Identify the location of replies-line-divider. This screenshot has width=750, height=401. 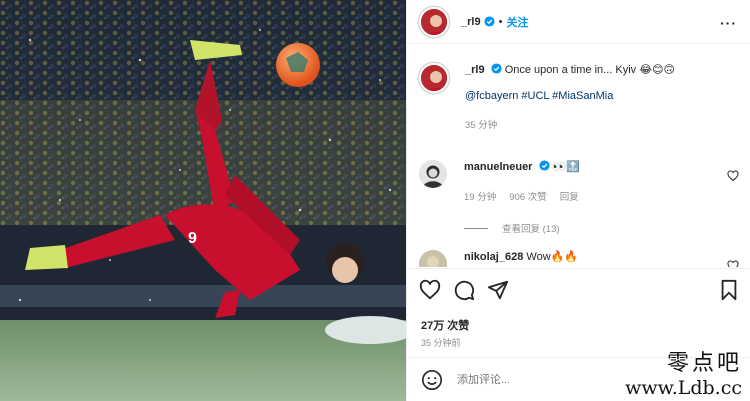
(476, 228).